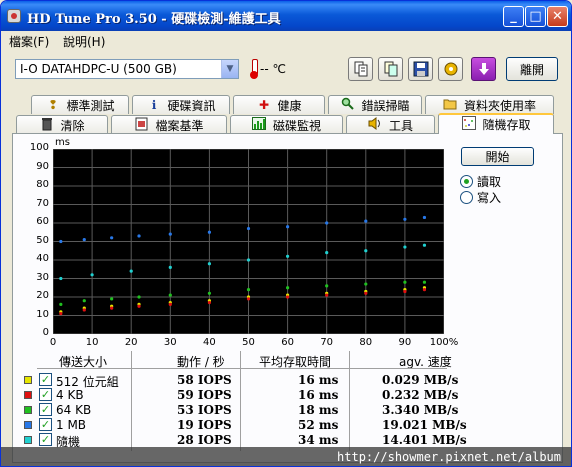 The height and width of the screenshot is (467, 572). Describe the element at coordinates (14, 16) in the screenshot. I see `app-icon` at that location.